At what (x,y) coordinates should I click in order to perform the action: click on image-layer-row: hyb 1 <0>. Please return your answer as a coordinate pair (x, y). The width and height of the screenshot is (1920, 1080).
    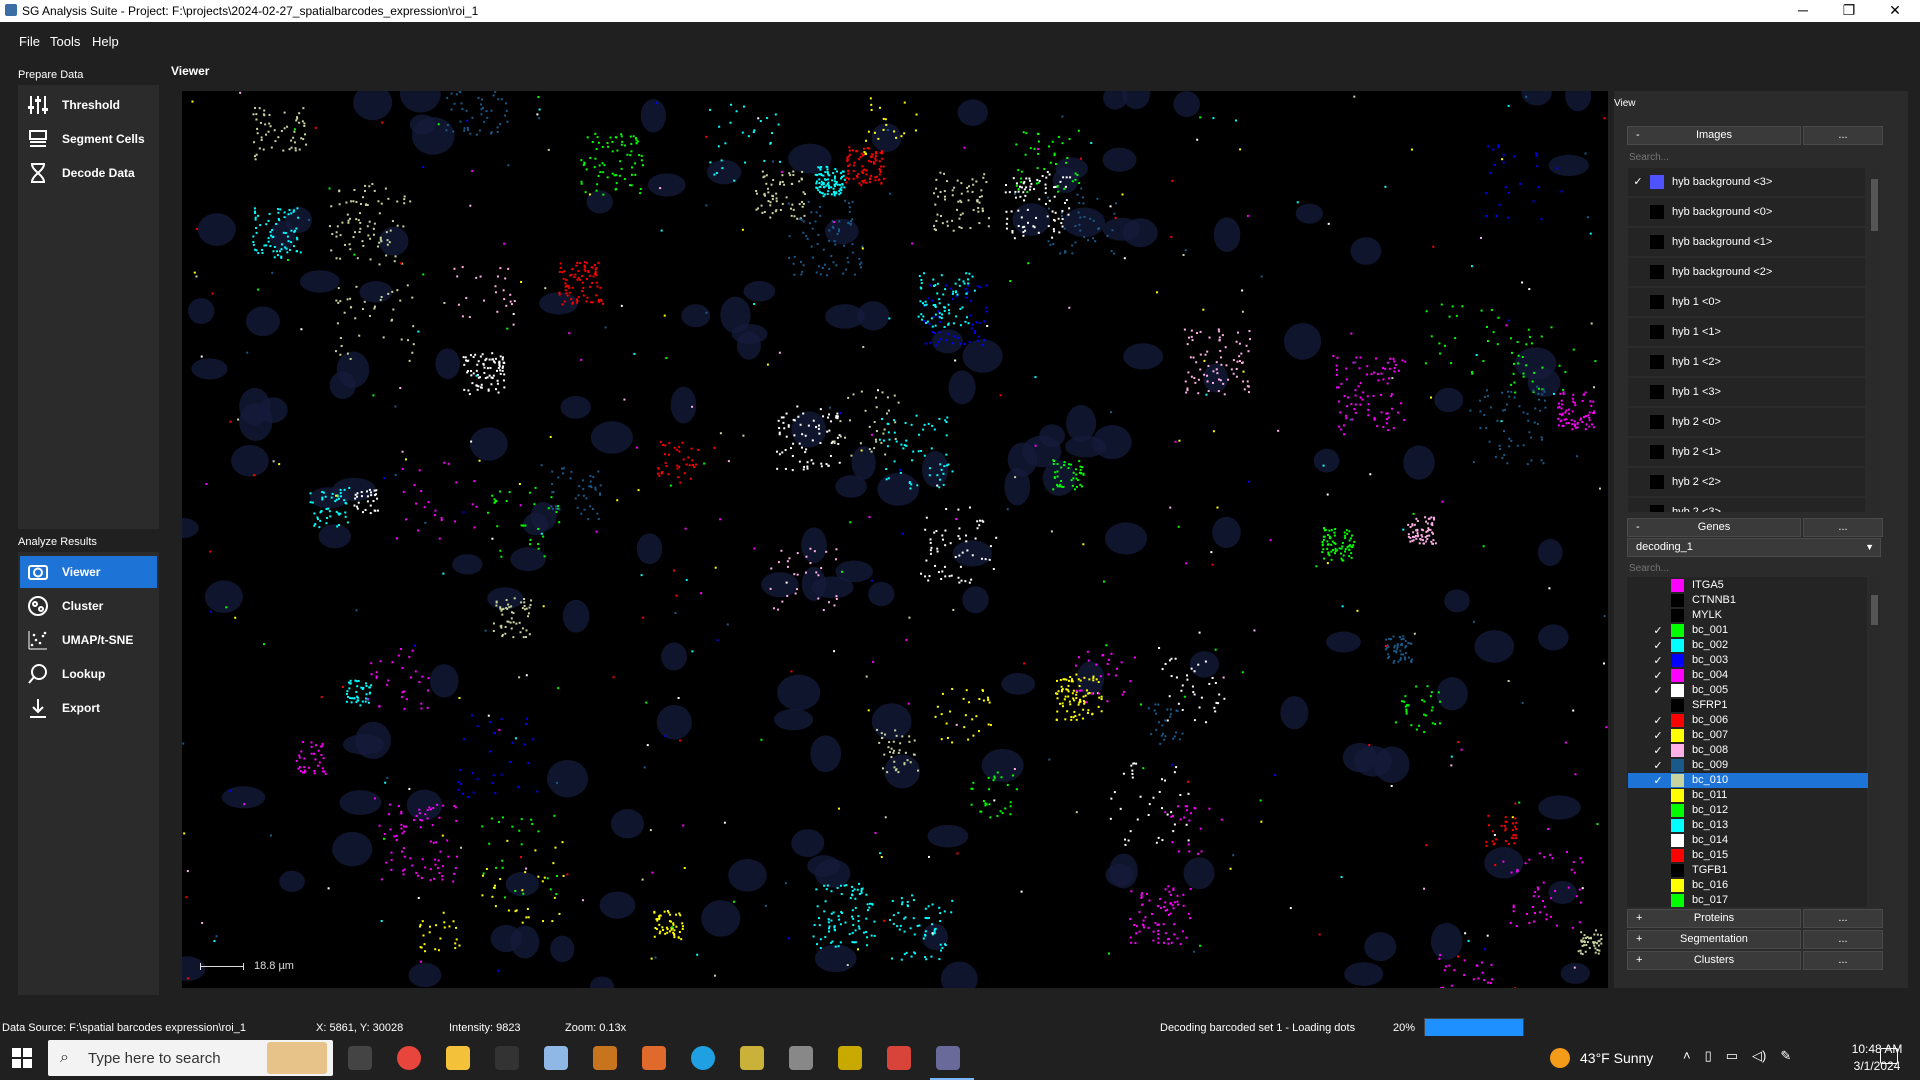
    Looking at the image, I should click on (1746, 302).